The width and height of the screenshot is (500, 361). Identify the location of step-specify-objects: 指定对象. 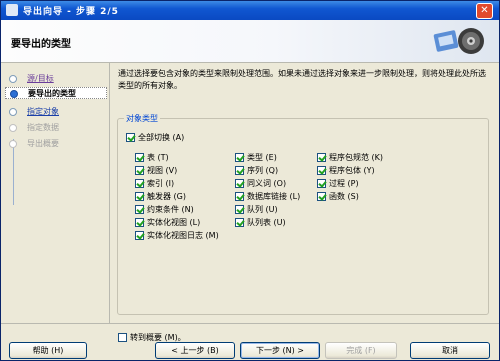
(56, 112).